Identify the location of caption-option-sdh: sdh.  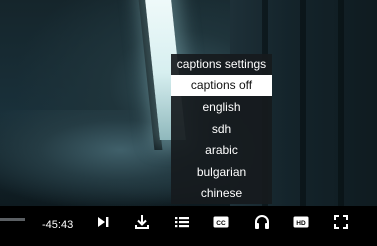
(221, 129).